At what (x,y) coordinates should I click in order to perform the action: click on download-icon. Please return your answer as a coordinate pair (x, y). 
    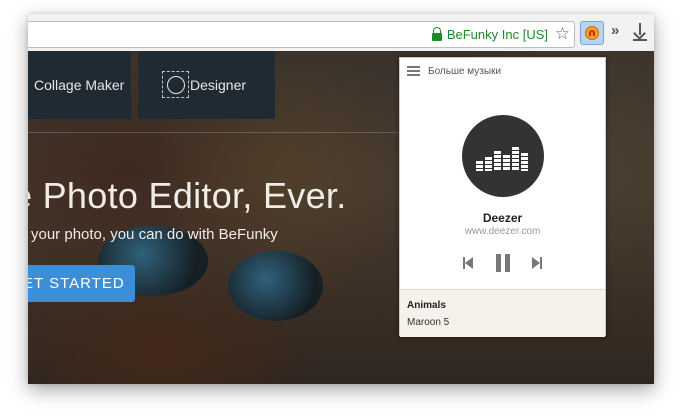
    Looking at the image, I should click on (640, 32).